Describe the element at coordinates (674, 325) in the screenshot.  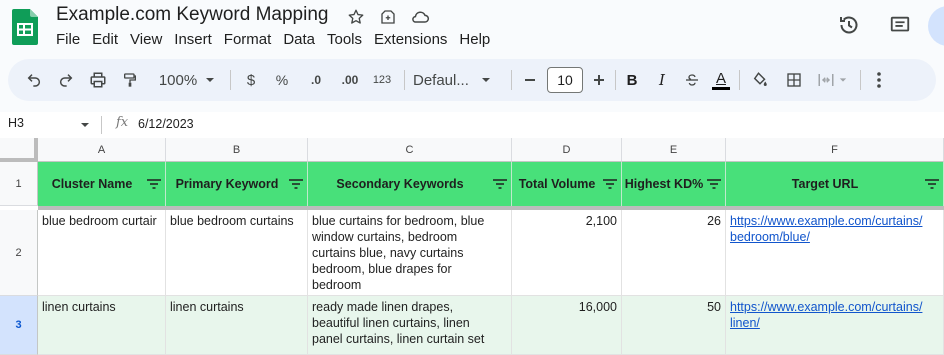
I see `table-cell: 50` at that location.